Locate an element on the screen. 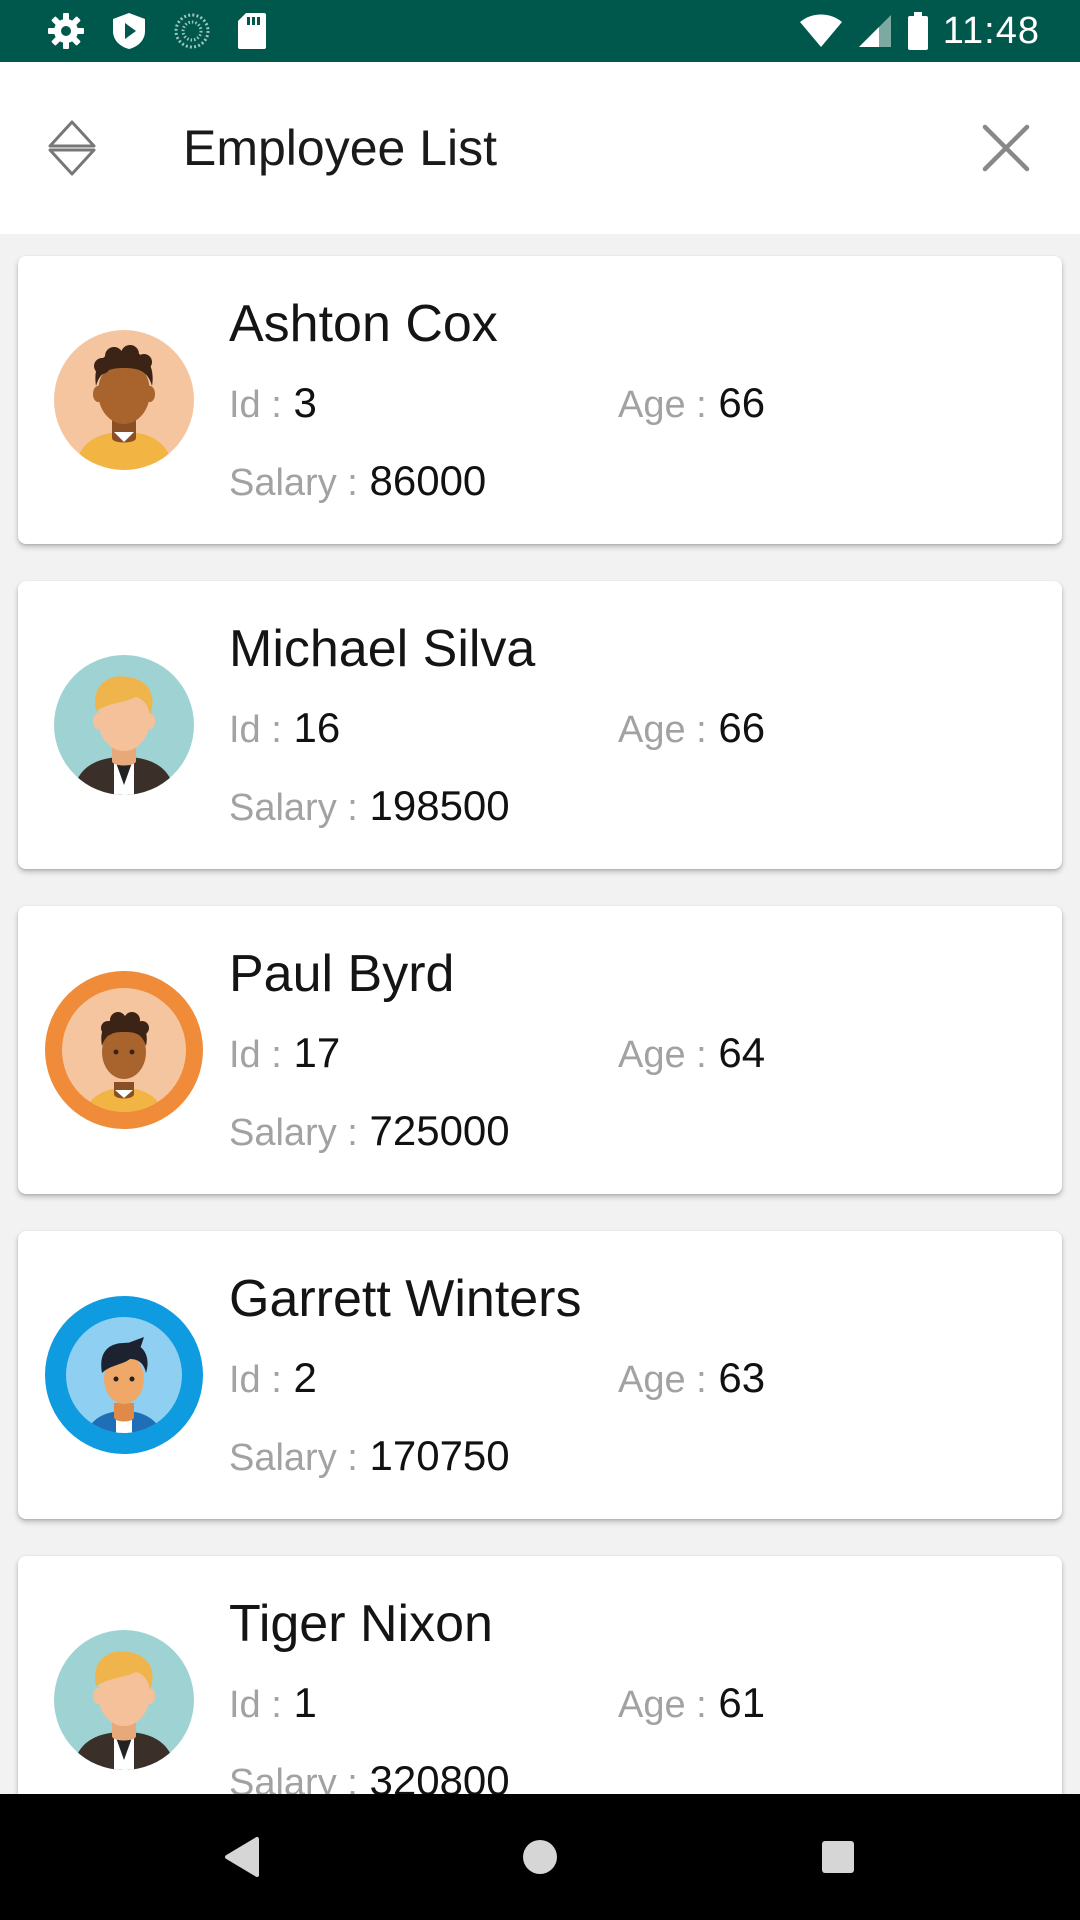 The width and height of the screenshot is (1080, 1920). status-left-icons is located at coordinates (157, 31).